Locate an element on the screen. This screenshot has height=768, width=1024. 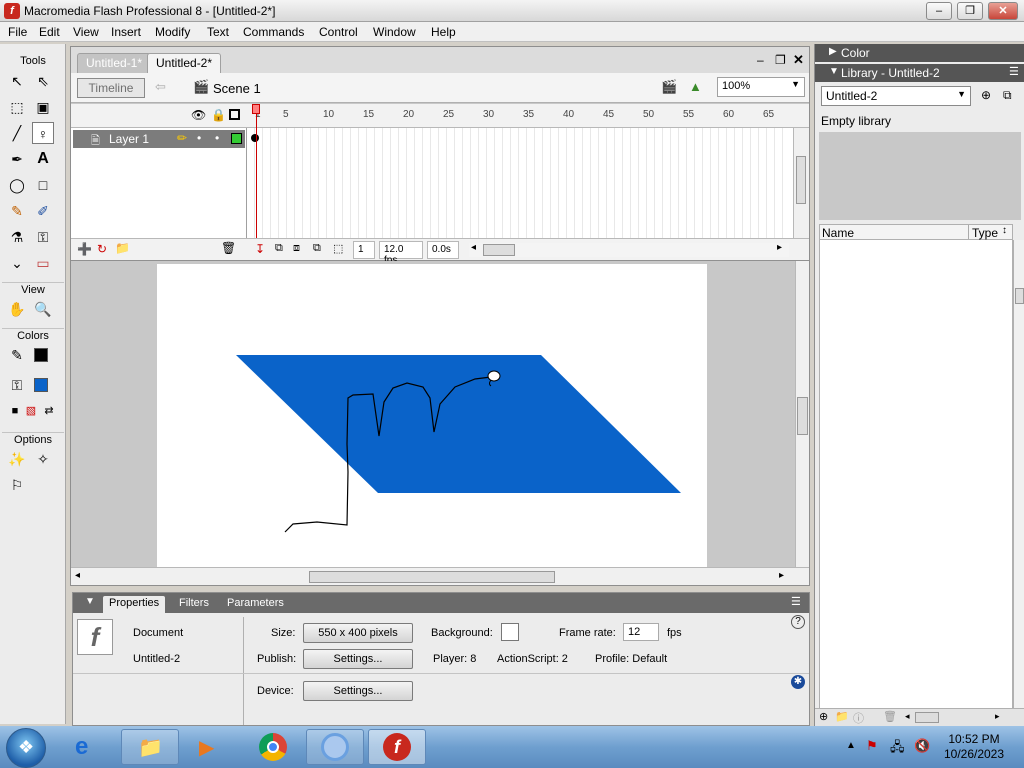
stage-vscroll-thumb is located at coordinates (802, 416).